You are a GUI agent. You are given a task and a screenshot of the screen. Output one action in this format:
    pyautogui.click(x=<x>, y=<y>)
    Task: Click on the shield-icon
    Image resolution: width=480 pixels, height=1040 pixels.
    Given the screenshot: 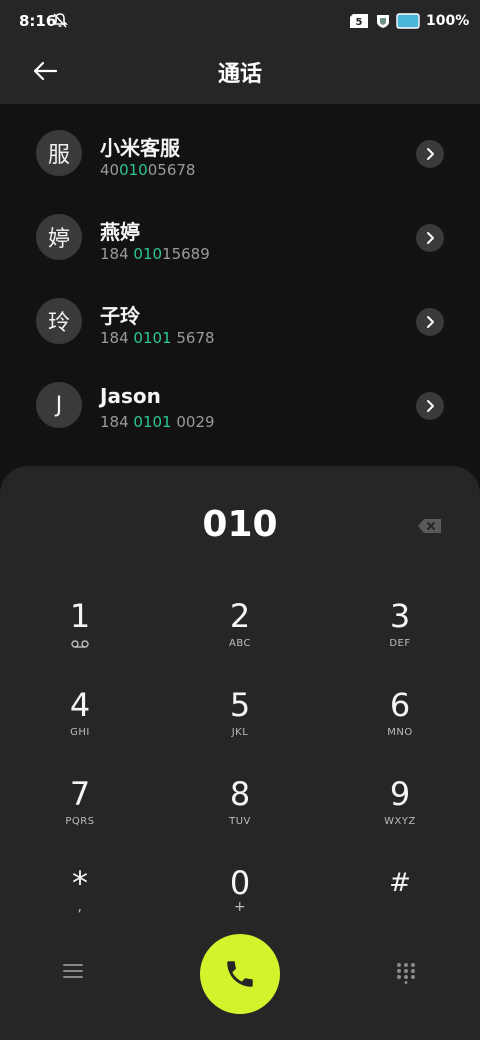 What is the action you would take?
    pyautogui.click(x=383, y=21)
    